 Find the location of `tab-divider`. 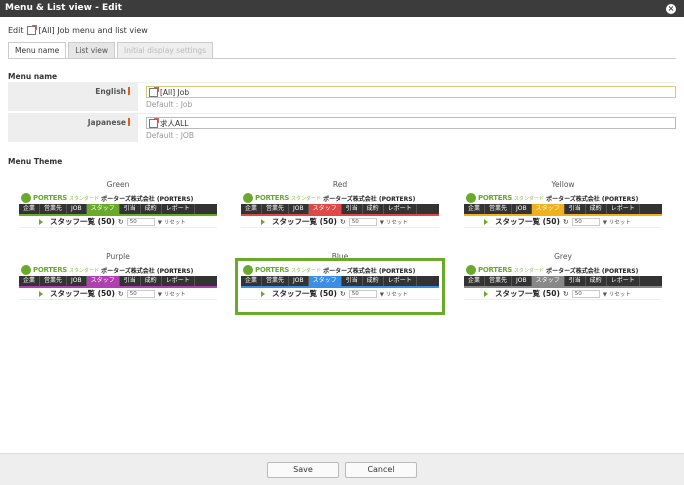

tab-divider is located at coordinates (342, 58).